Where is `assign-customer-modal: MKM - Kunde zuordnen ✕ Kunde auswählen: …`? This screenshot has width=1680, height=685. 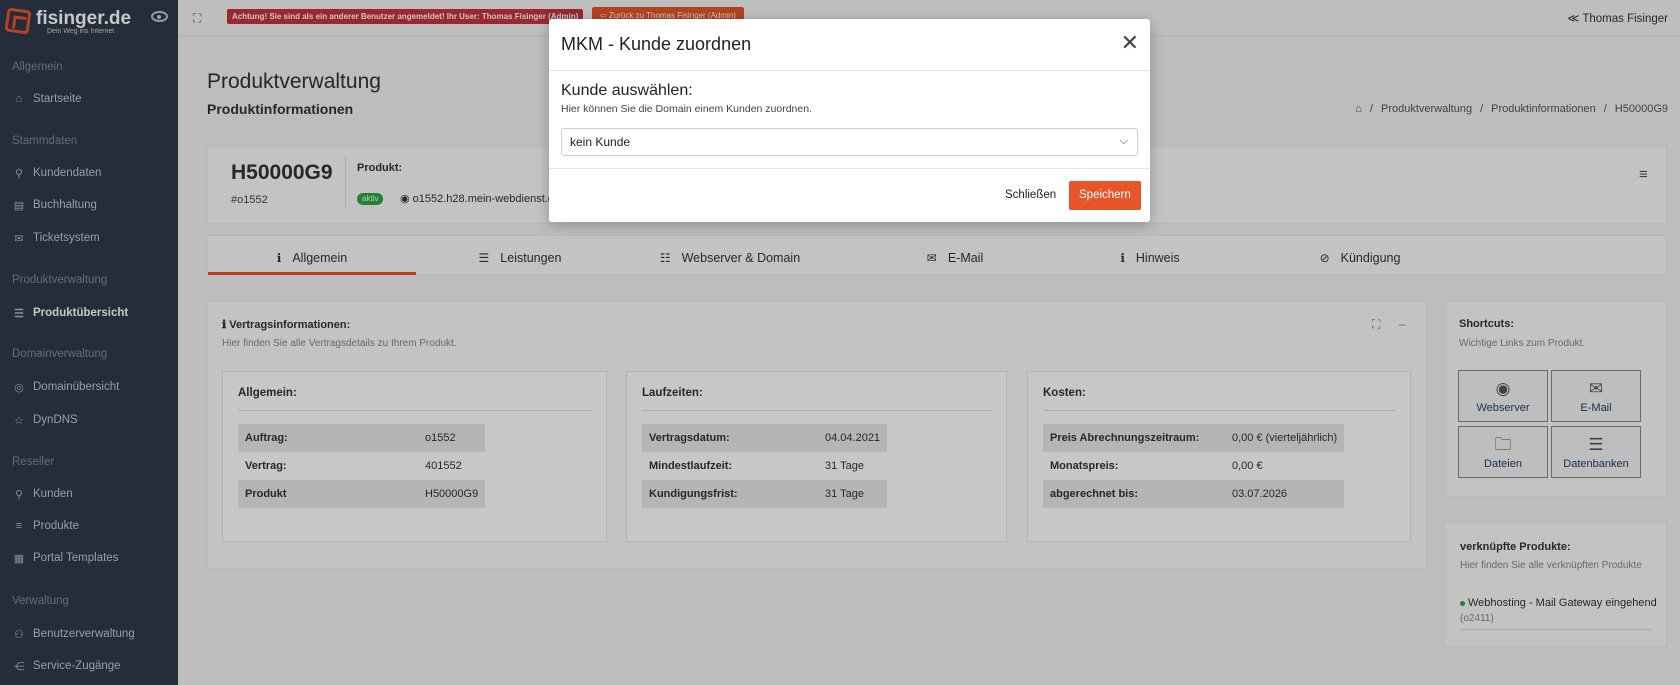
assign-customer-modal: MKM - Kunde zuordnen ✕ Kunde auswählen: … is located at coordinates (849, 120).